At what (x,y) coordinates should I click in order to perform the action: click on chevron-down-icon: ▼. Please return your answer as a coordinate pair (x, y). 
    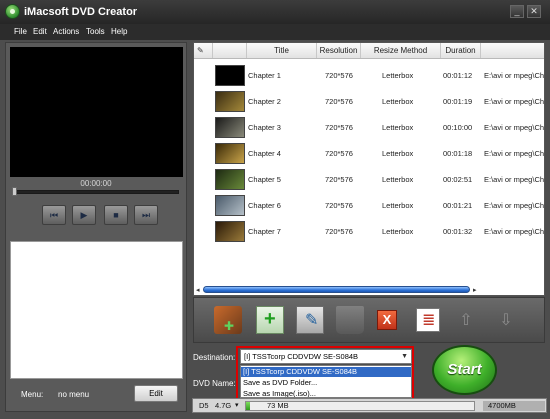
    Looking at the image, I should click on (404, 356).